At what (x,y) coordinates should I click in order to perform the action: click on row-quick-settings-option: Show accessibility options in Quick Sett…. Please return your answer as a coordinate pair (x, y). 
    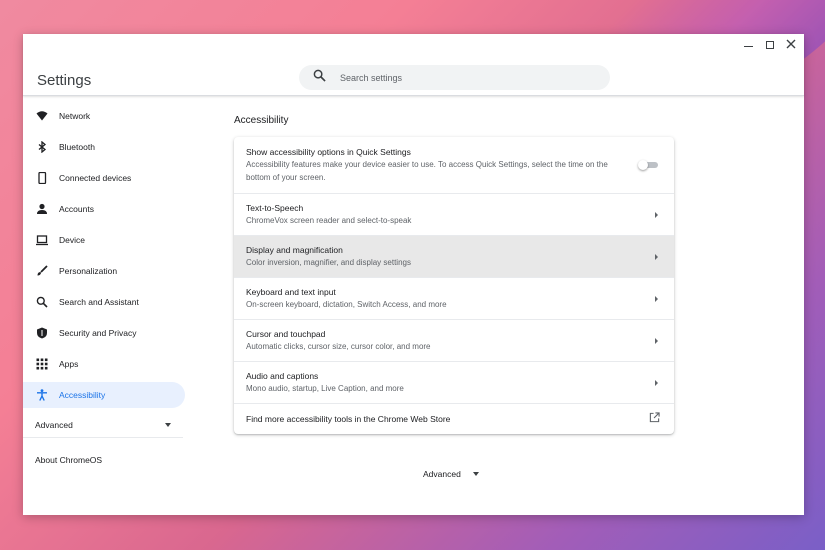
    Looking at the image, I should click on (454, 165).